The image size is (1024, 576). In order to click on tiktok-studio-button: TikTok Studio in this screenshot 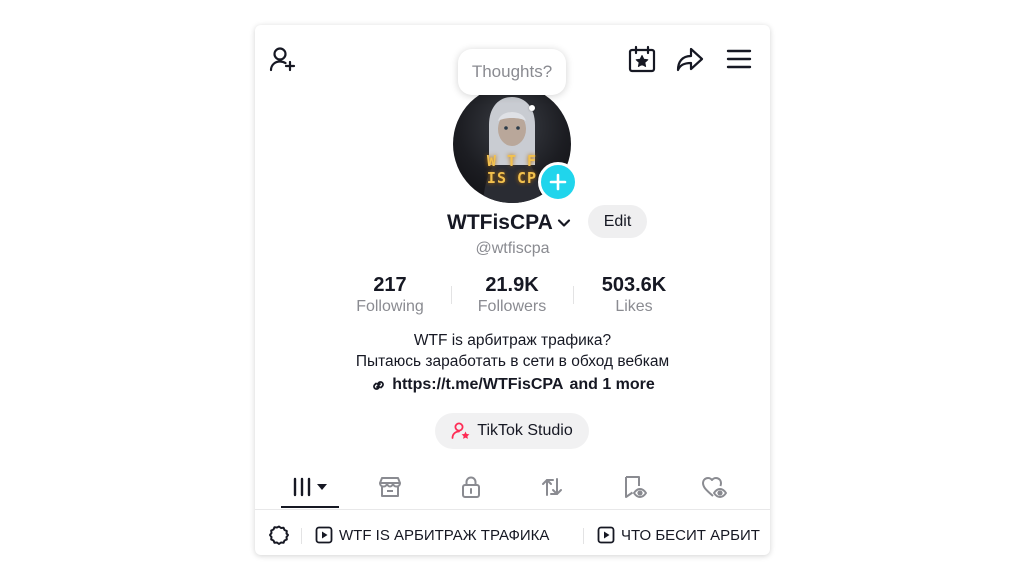, I will do `click(512, 431)`.